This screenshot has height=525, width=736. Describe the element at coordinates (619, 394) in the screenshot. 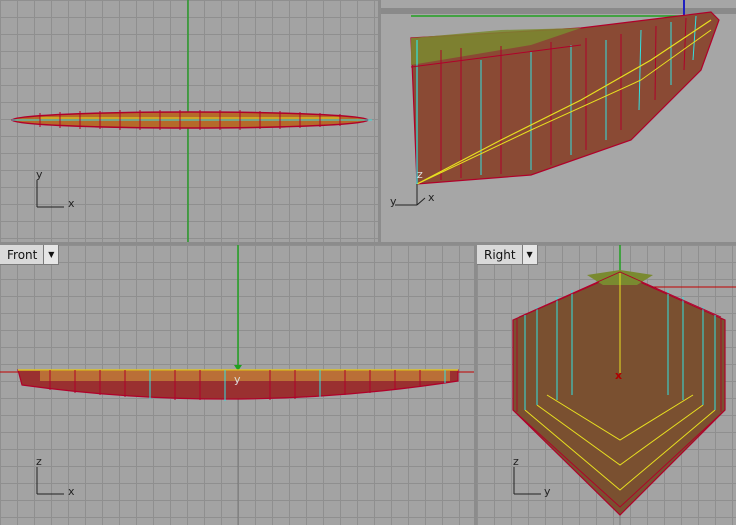

I see `hull-right-section` at that location.